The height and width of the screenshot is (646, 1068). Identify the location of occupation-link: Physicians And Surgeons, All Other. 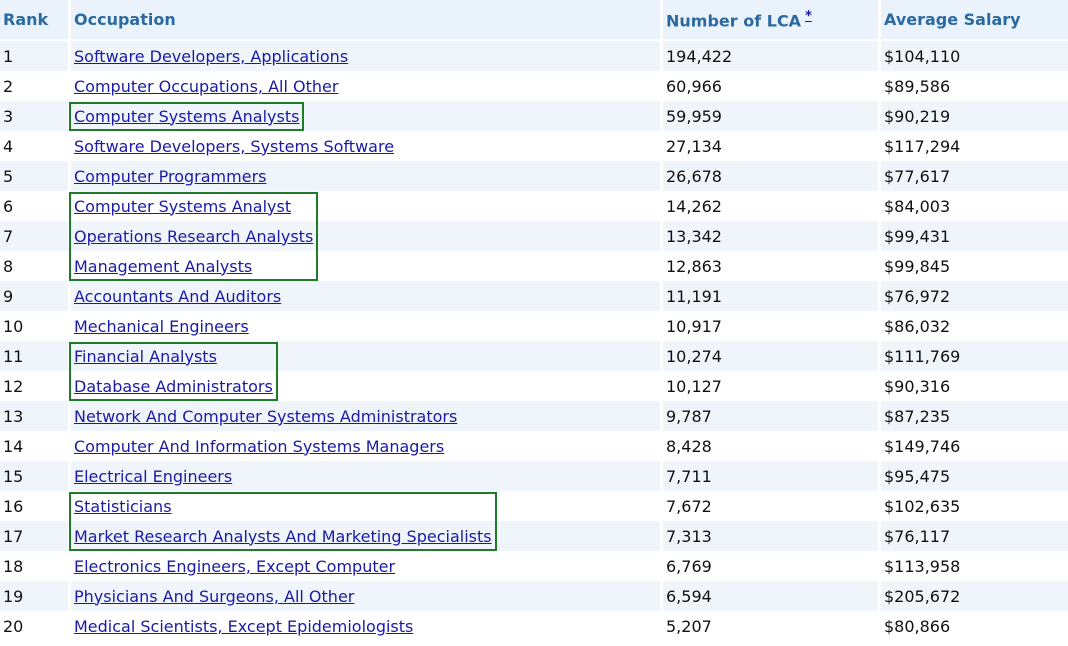
(214, 596).